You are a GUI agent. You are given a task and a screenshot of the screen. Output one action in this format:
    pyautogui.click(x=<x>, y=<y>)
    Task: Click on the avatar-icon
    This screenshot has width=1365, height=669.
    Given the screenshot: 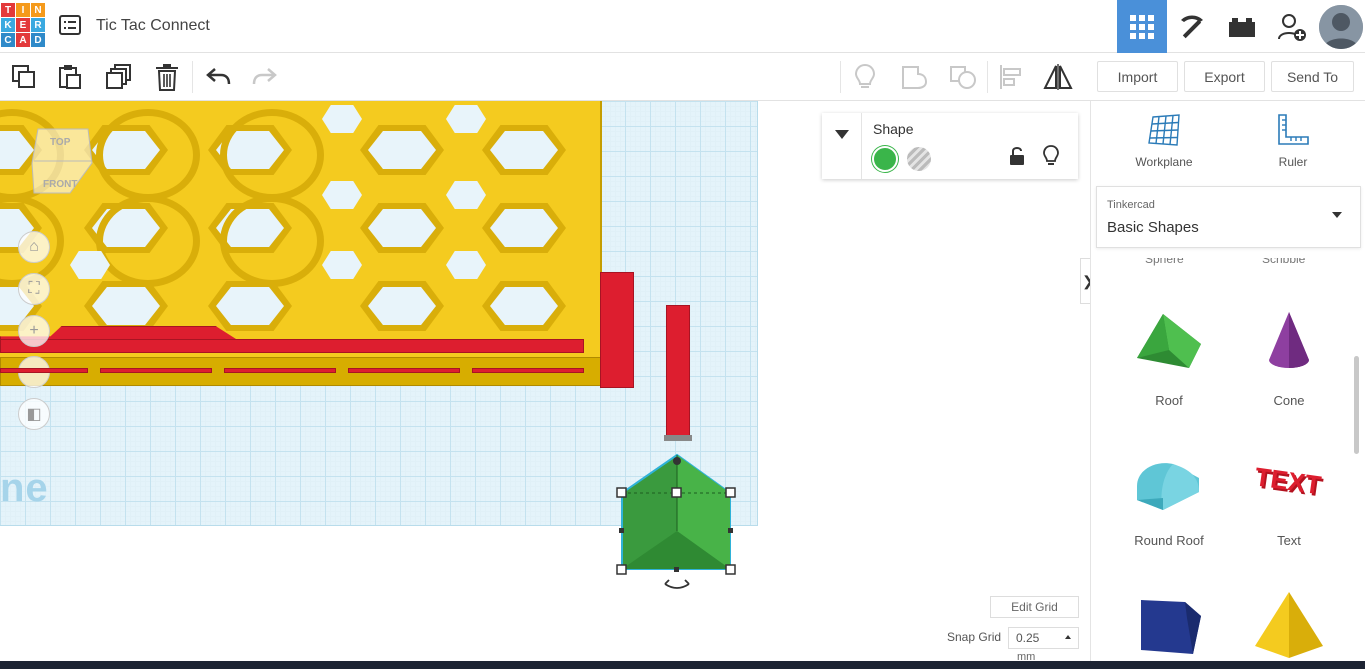 What is the action you would take?
    pyautogui.click(x=1341, y=26)
    